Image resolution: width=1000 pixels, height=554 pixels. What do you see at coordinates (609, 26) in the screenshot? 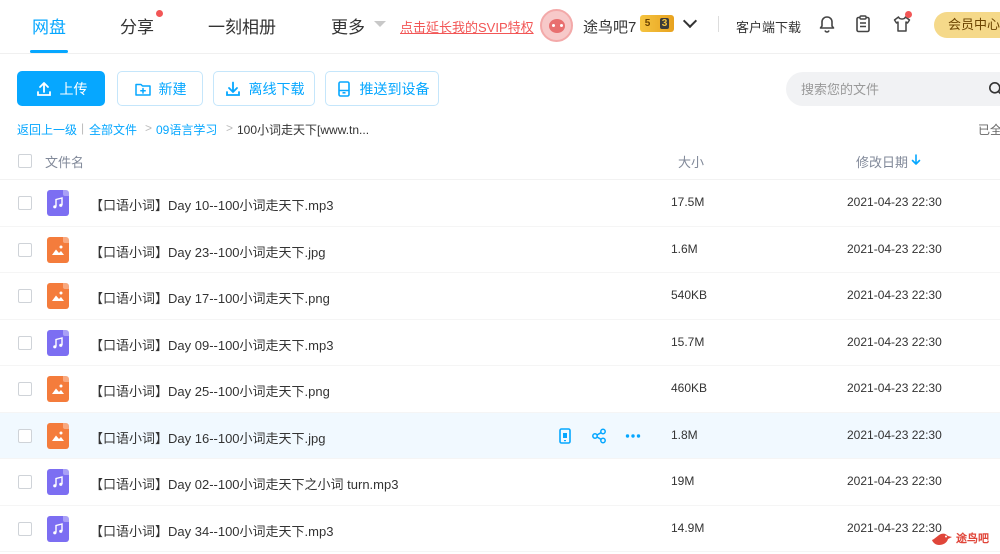
I see `username: 途鸟吧7` at bounding box center [609, 26].